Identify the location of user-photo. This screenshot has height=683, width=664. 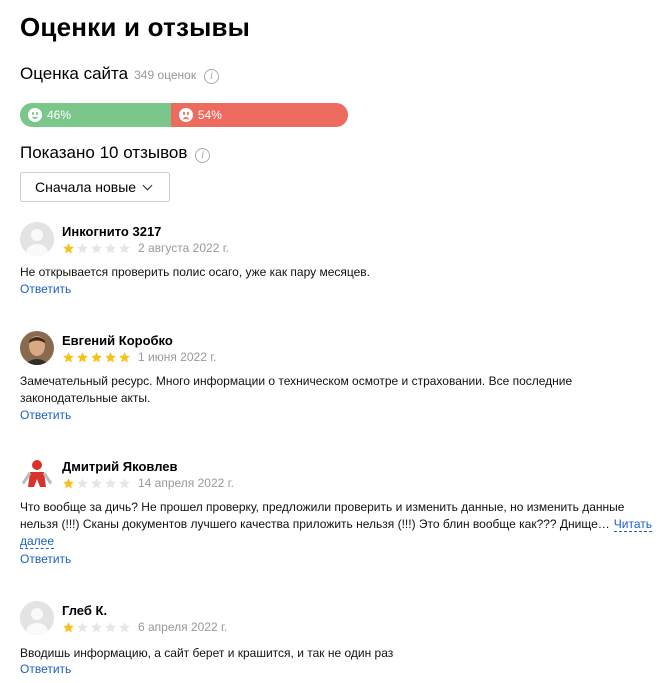
(37, 348).